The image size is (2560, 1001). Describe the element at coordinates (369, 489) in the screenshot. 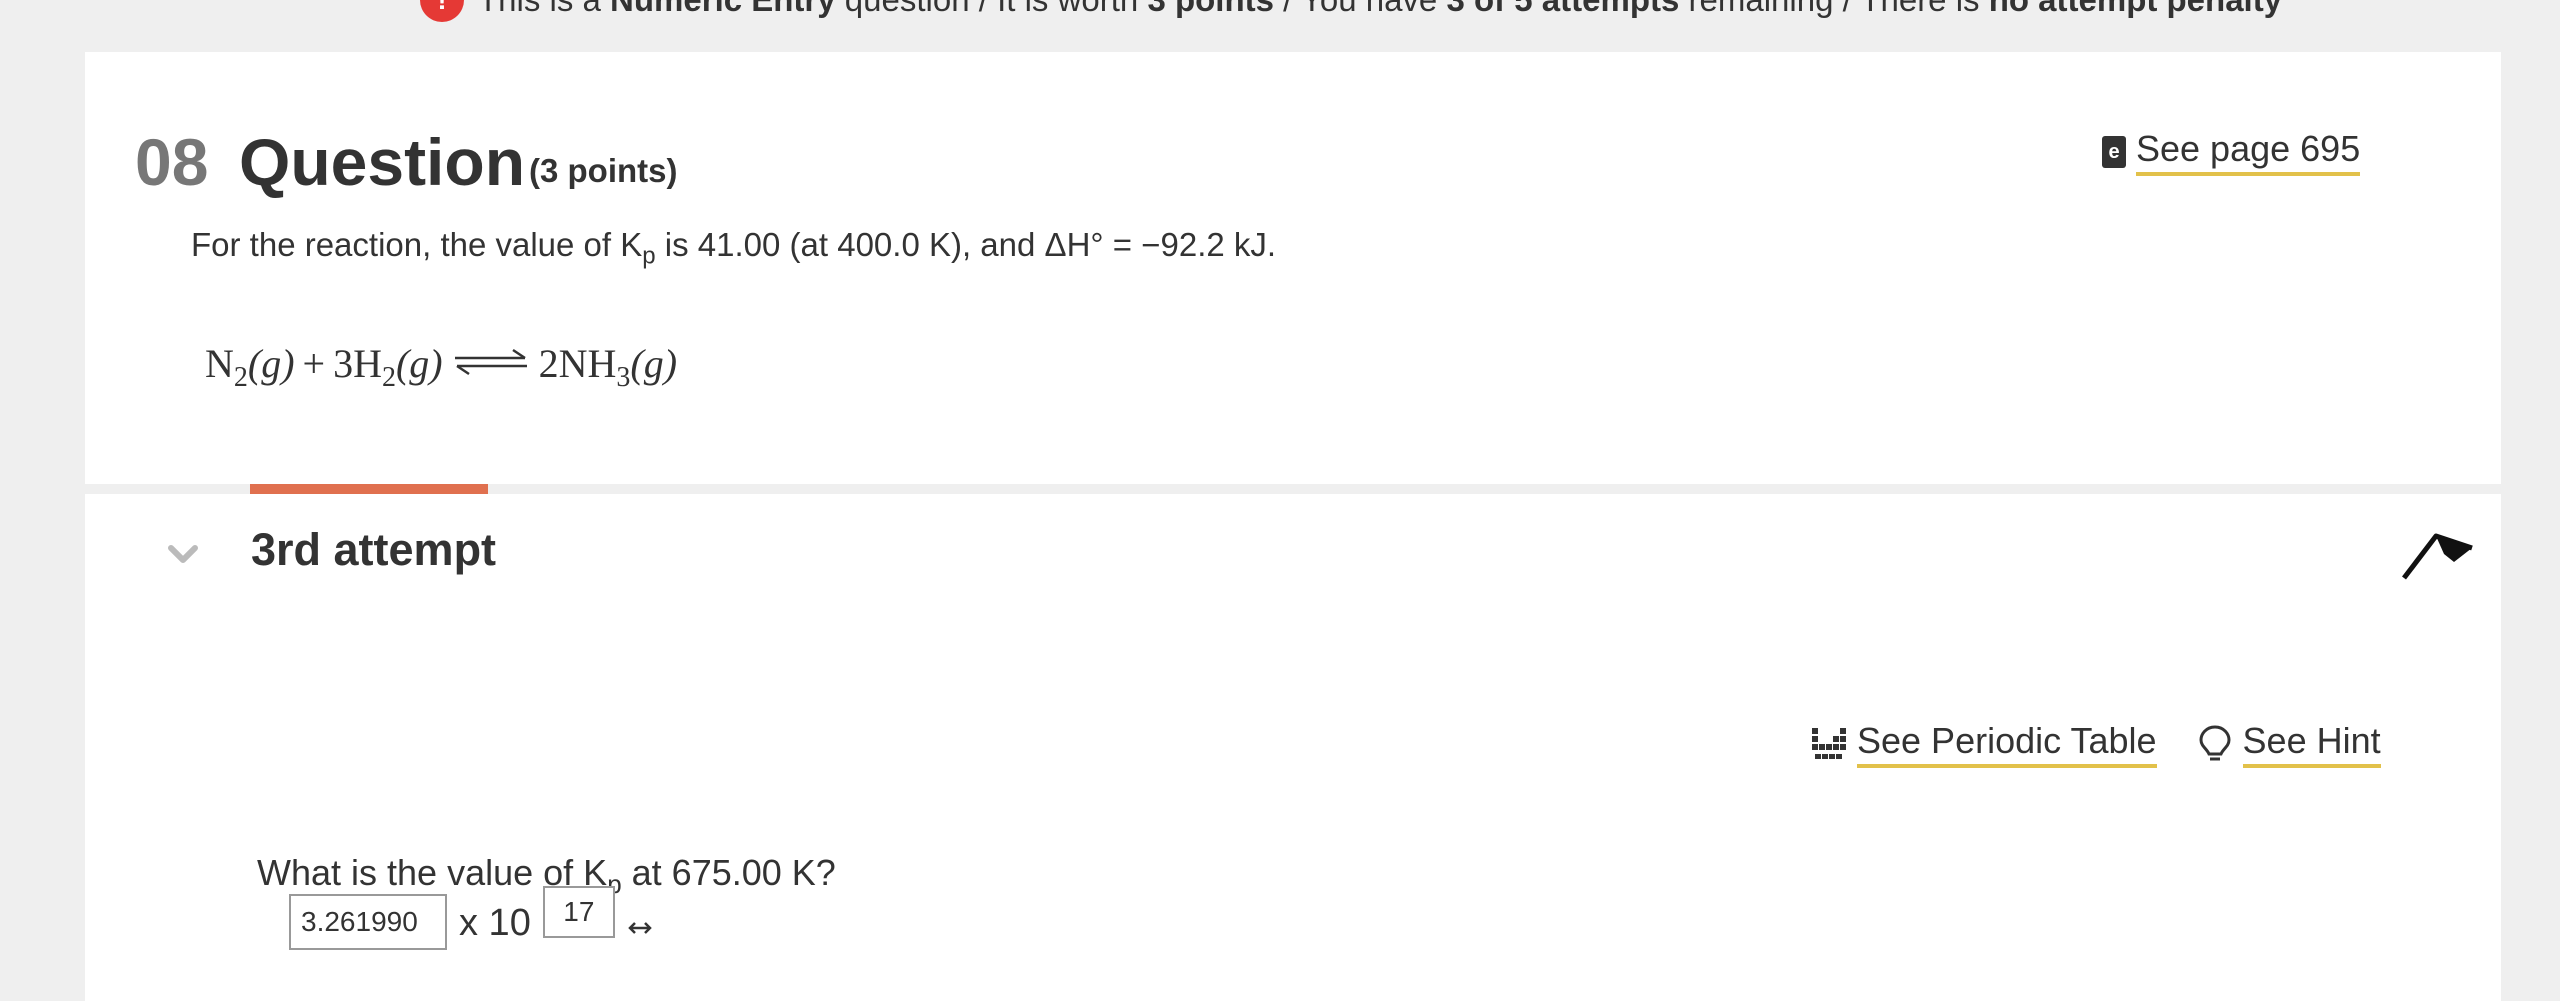

I see `active-attempt-indicator` at that location.